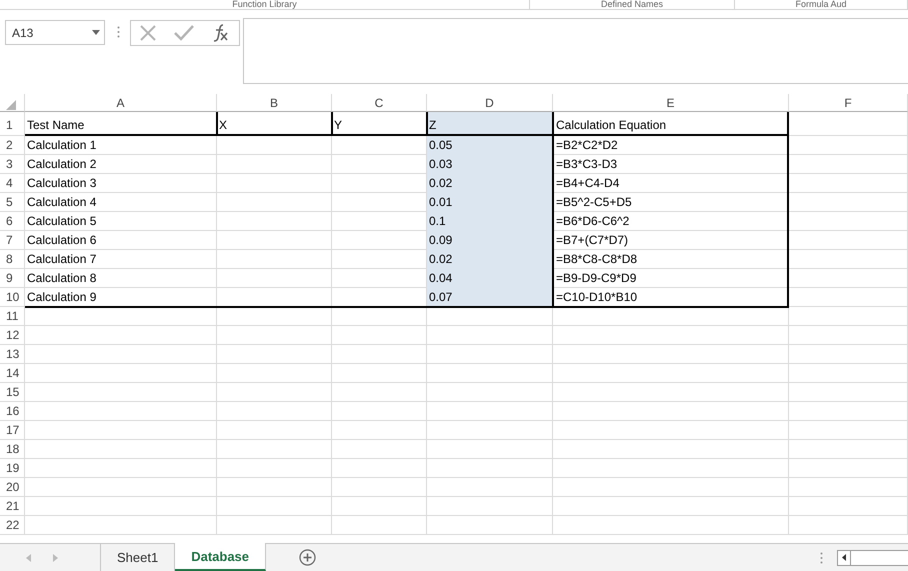 The image size is (908, 571). What do you see at coordinates (596, 297) in the screenshot?
I see `table-cell-text: =C10-D10*B10` at bounding box center [596, 297].